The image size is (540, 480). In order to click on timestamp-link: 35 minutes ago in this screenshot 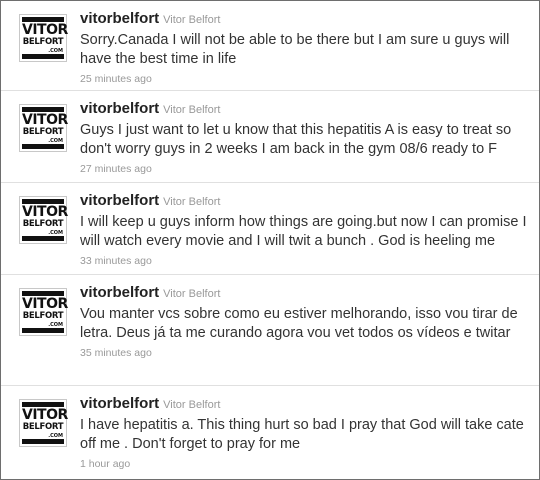, I will do `click(116, 353)`.